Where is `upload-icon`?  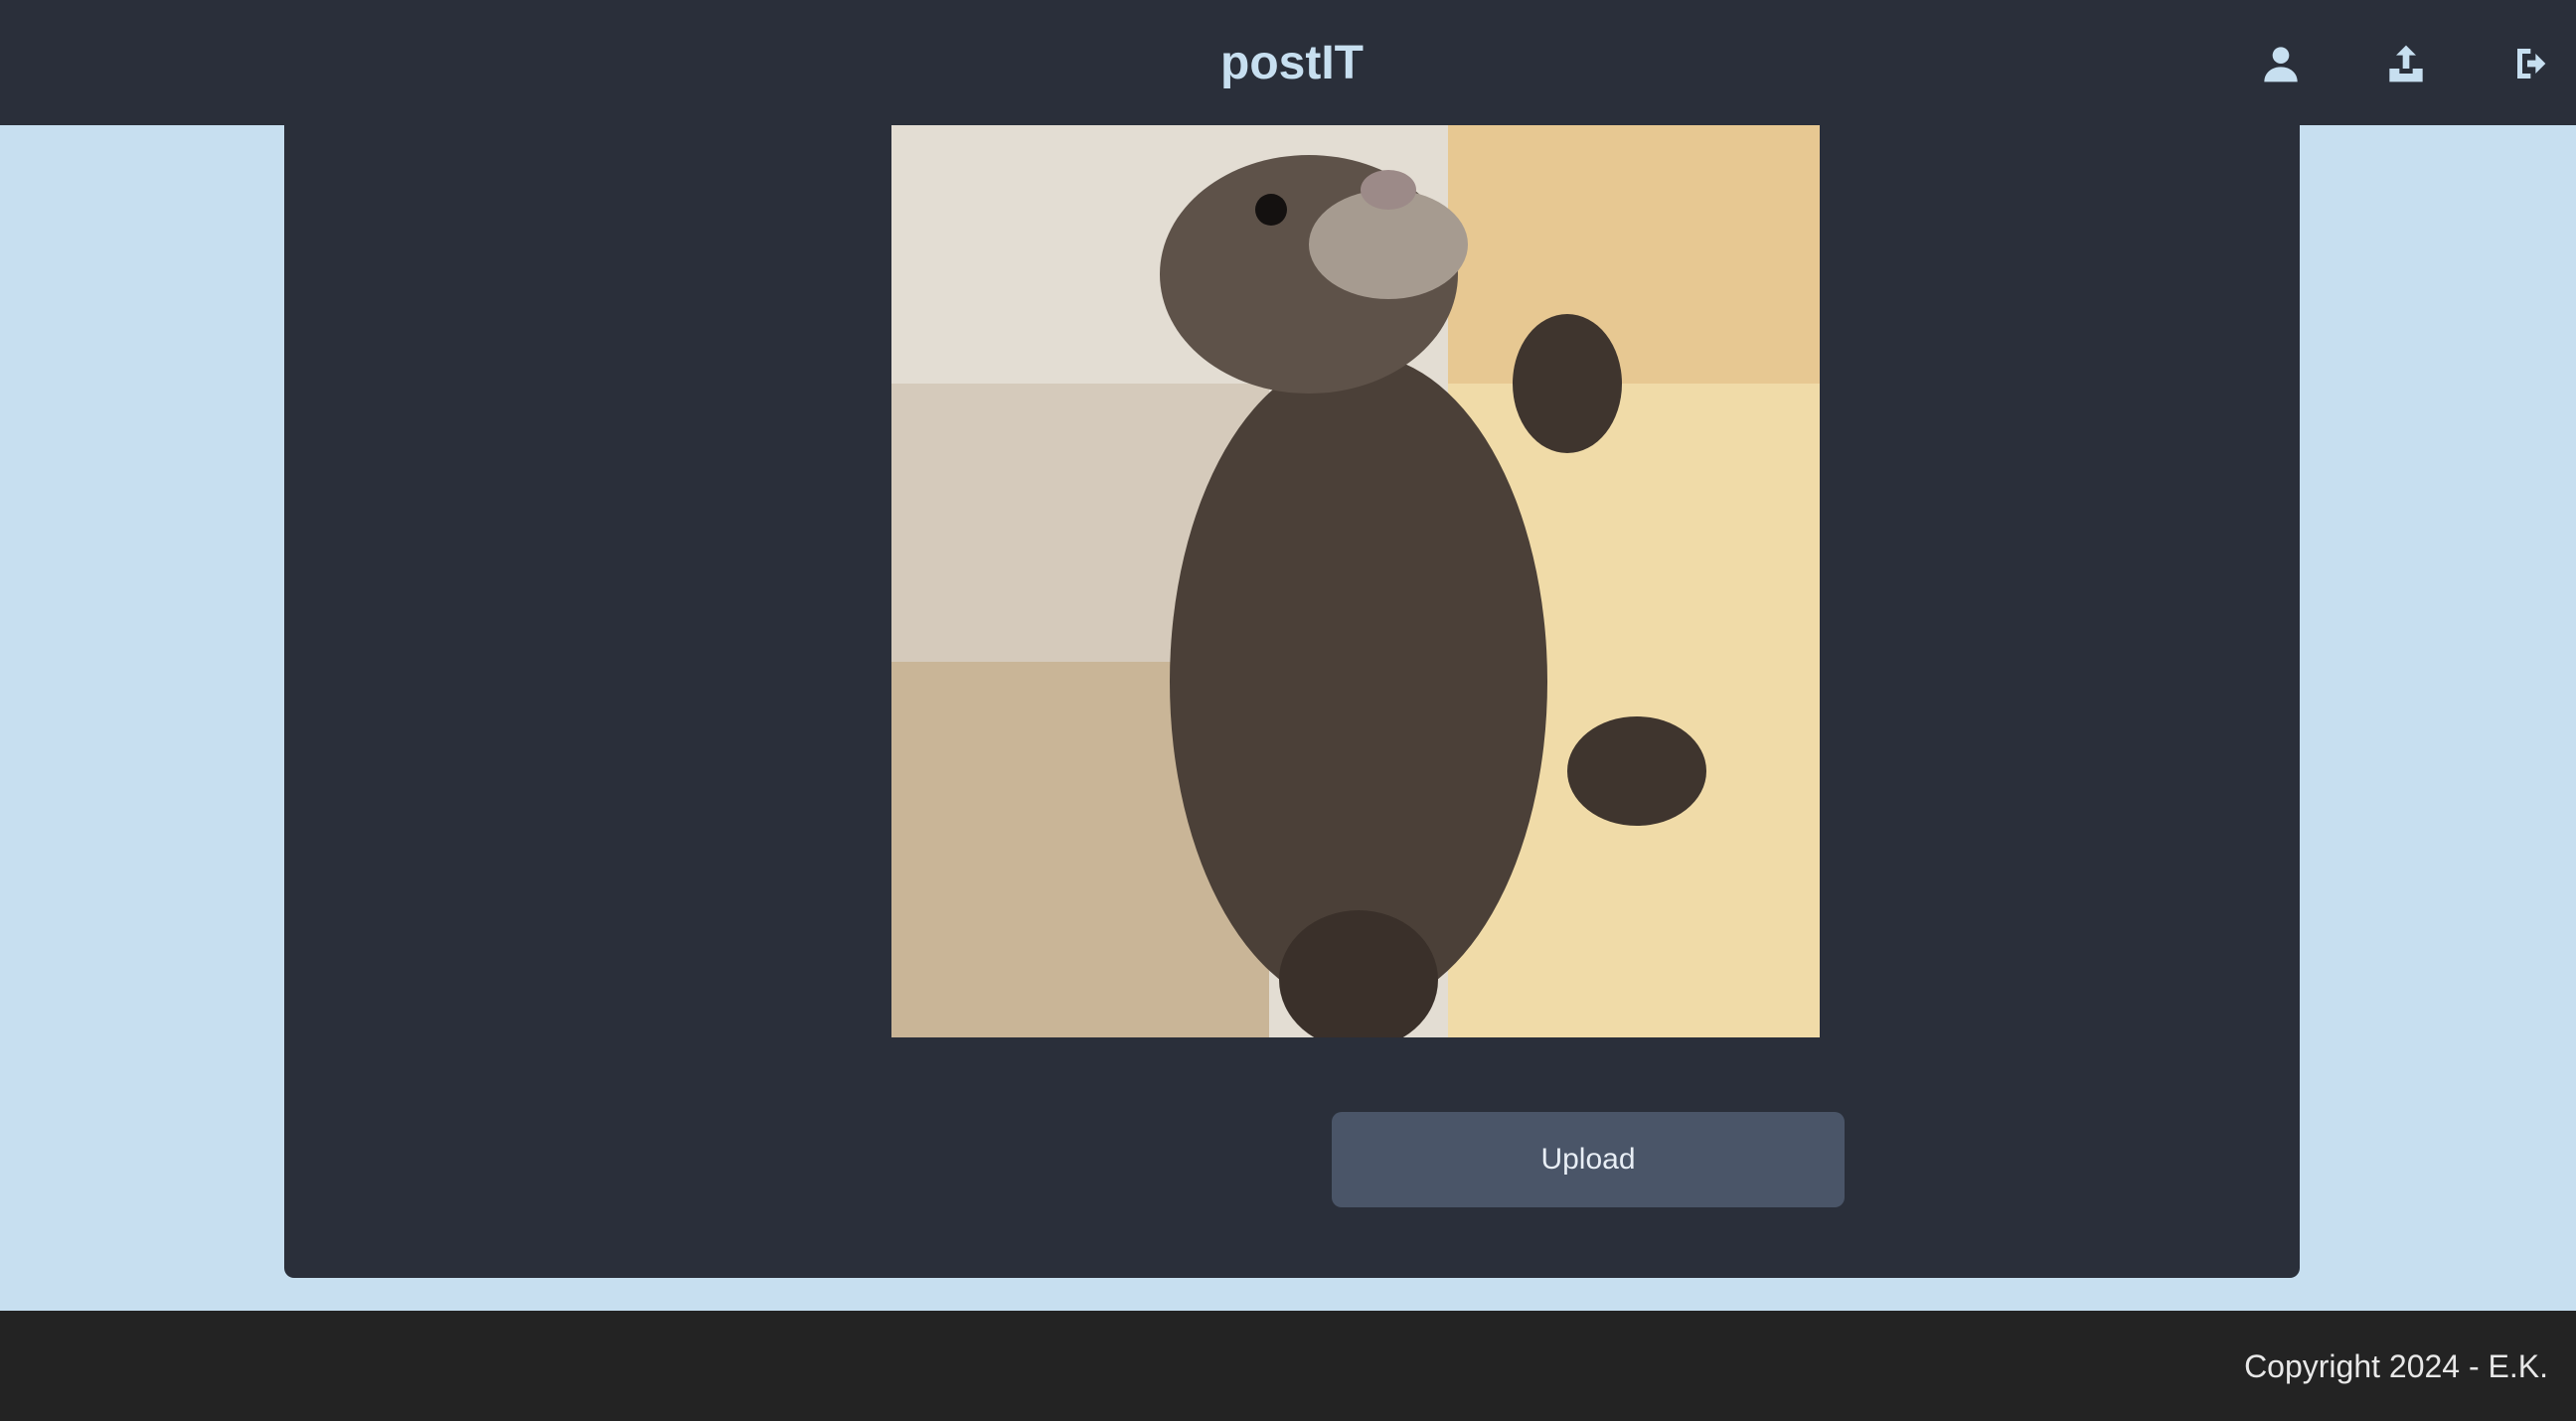
upload-icon is located at coordinates (2406, 63).